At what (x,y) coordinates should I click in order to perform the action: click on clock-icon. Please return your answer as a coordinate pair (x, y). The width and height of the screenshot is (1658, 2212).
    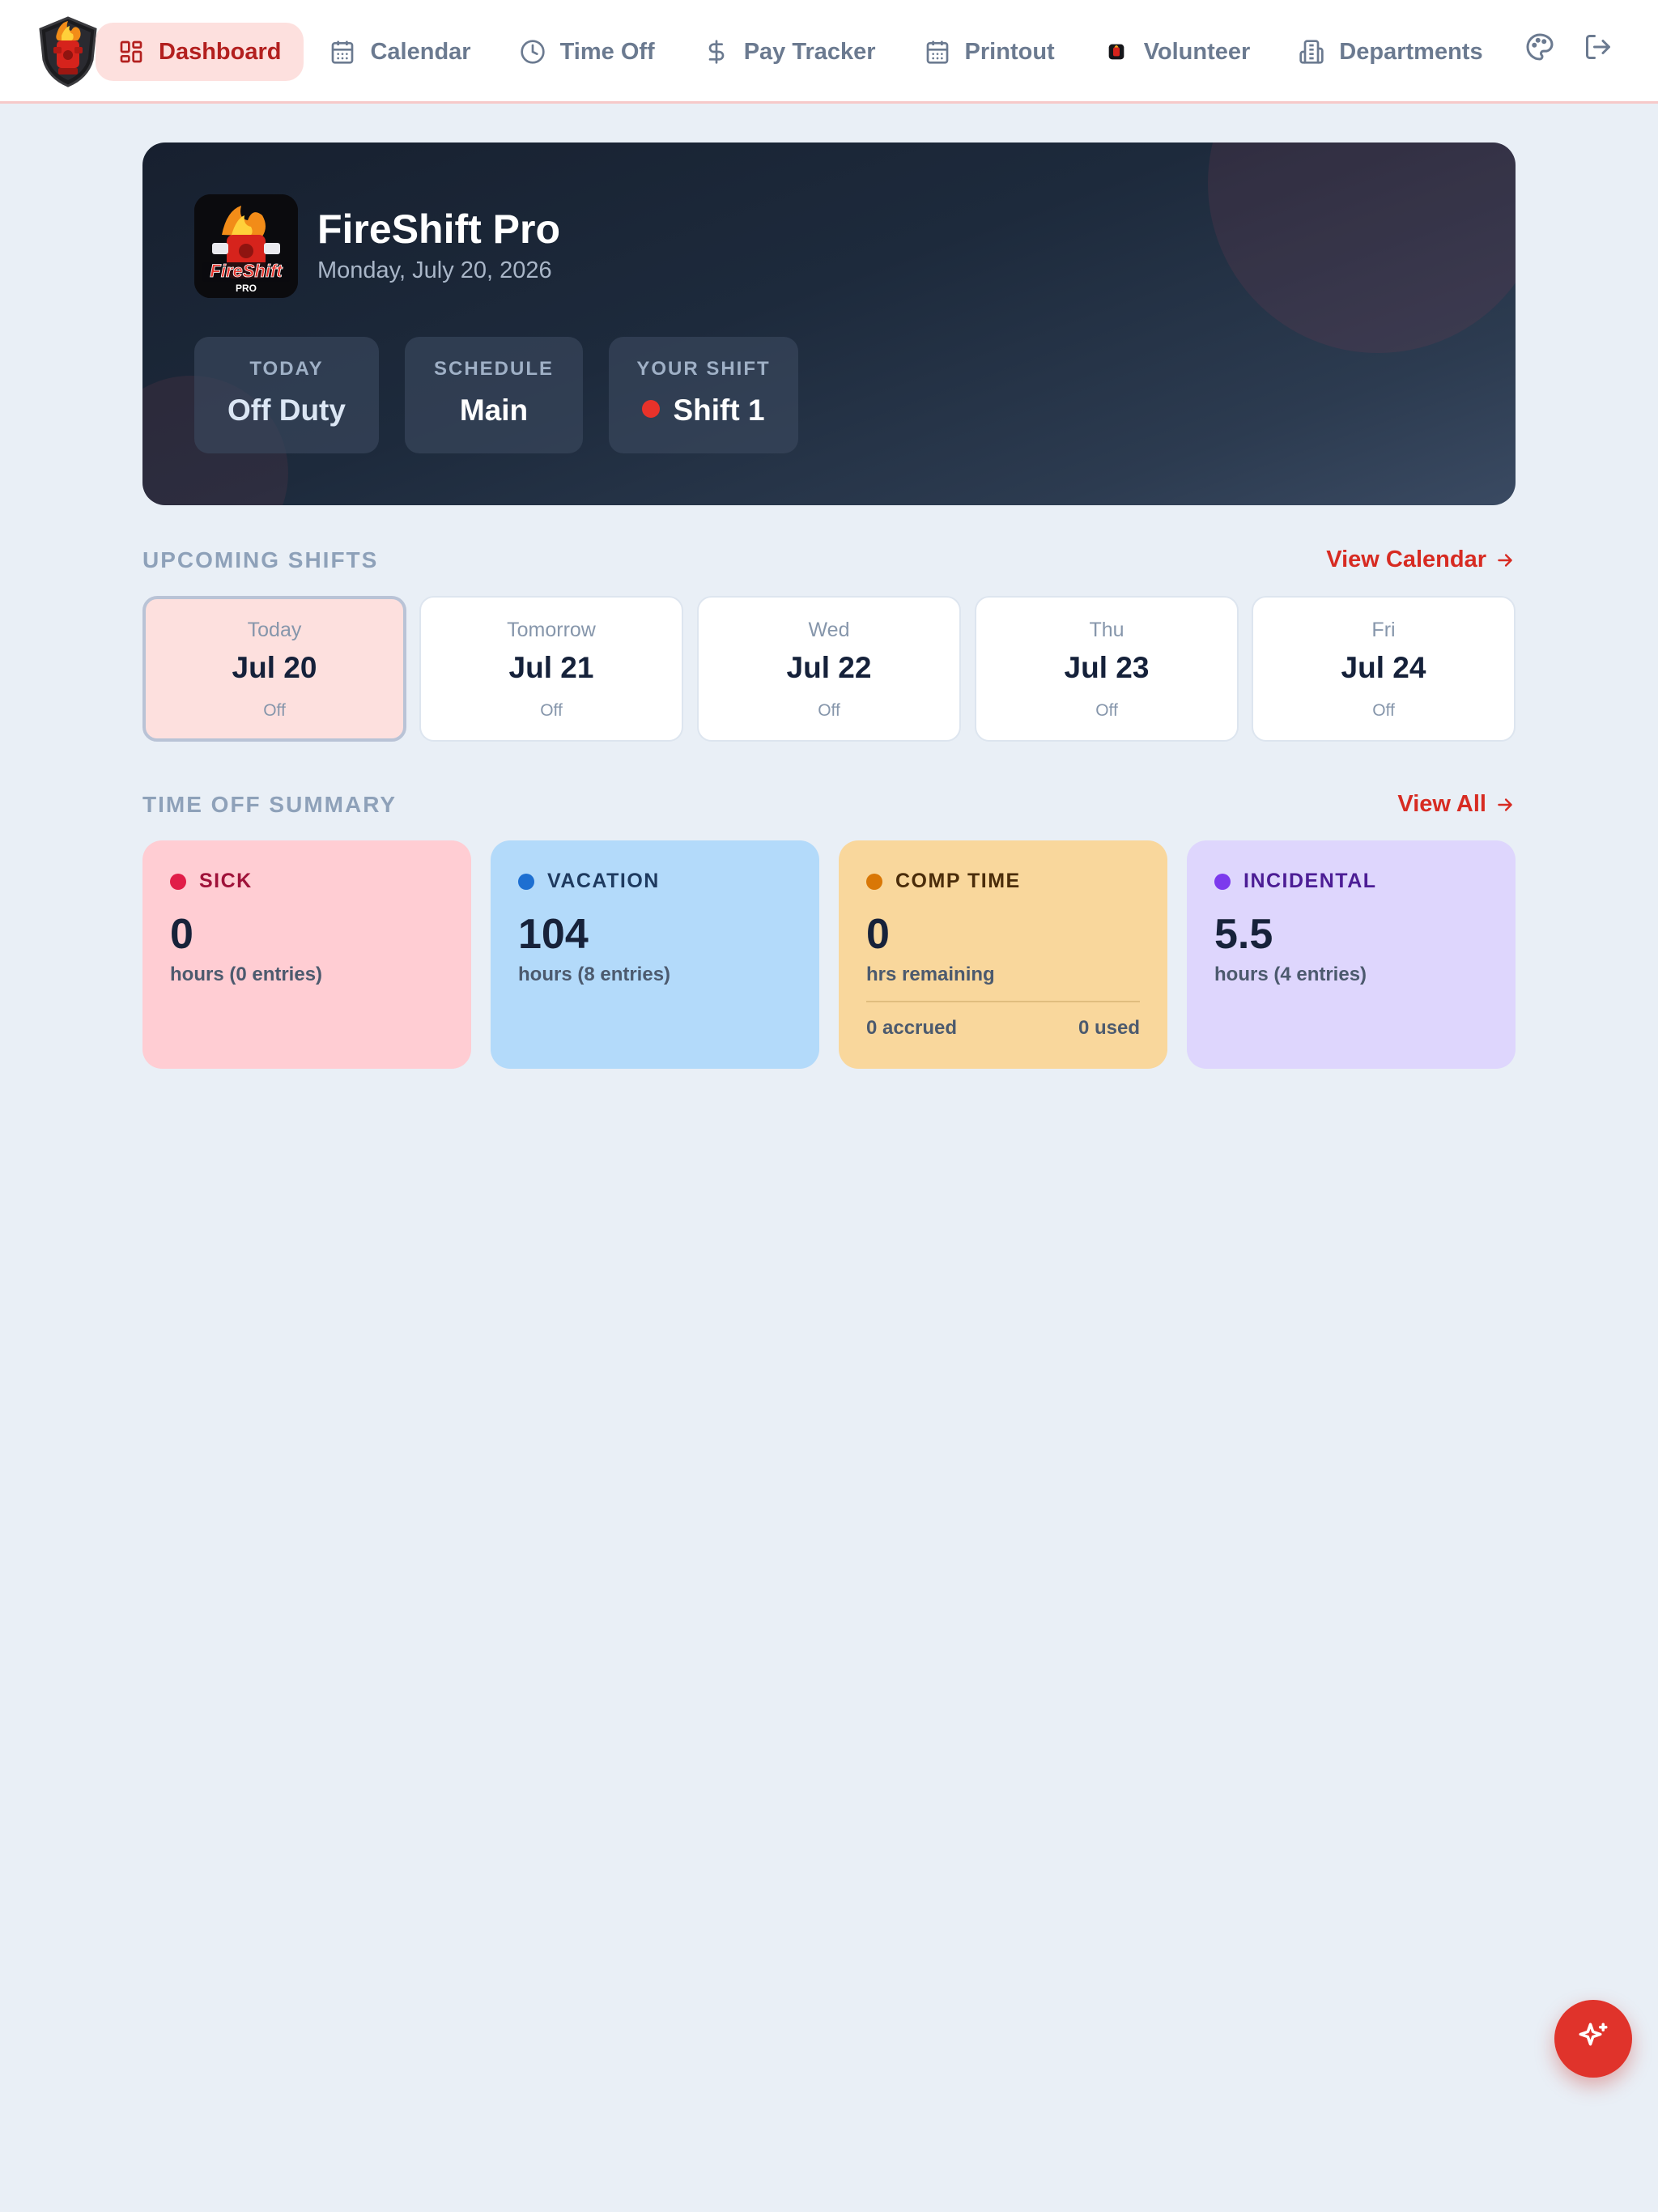
    Looking at the image, I should click on (533, 52).